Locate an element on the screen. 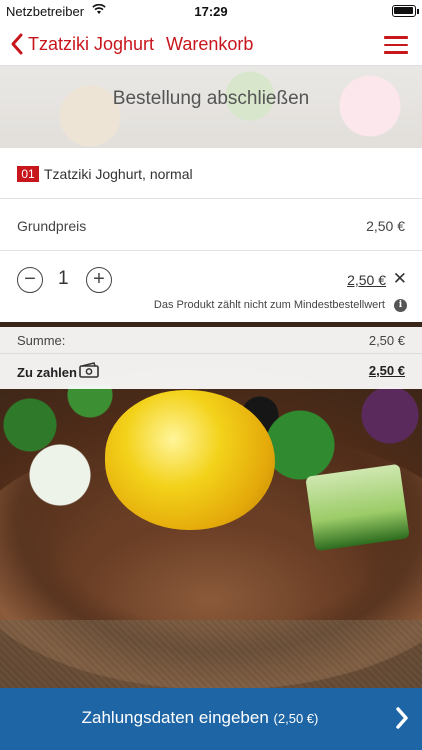  info-icon: i is located at coordinates (400, 305).